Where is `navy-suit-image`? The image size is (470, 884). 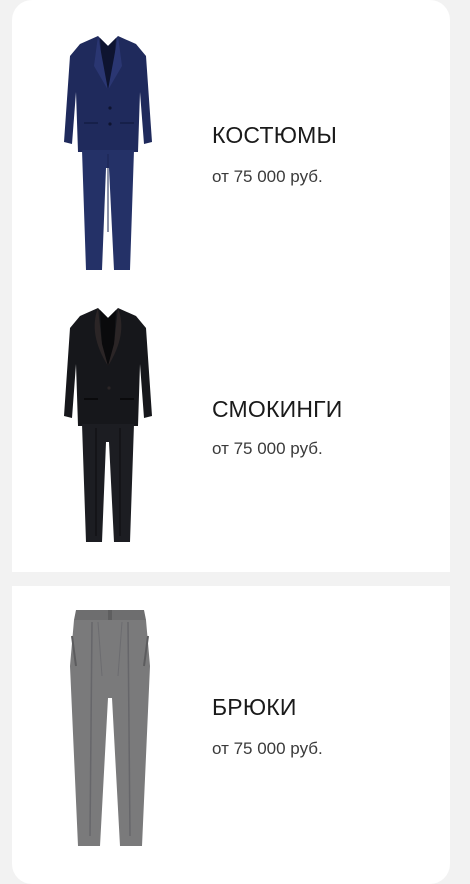 navy-suit-image is located at coordinates (108, 152).